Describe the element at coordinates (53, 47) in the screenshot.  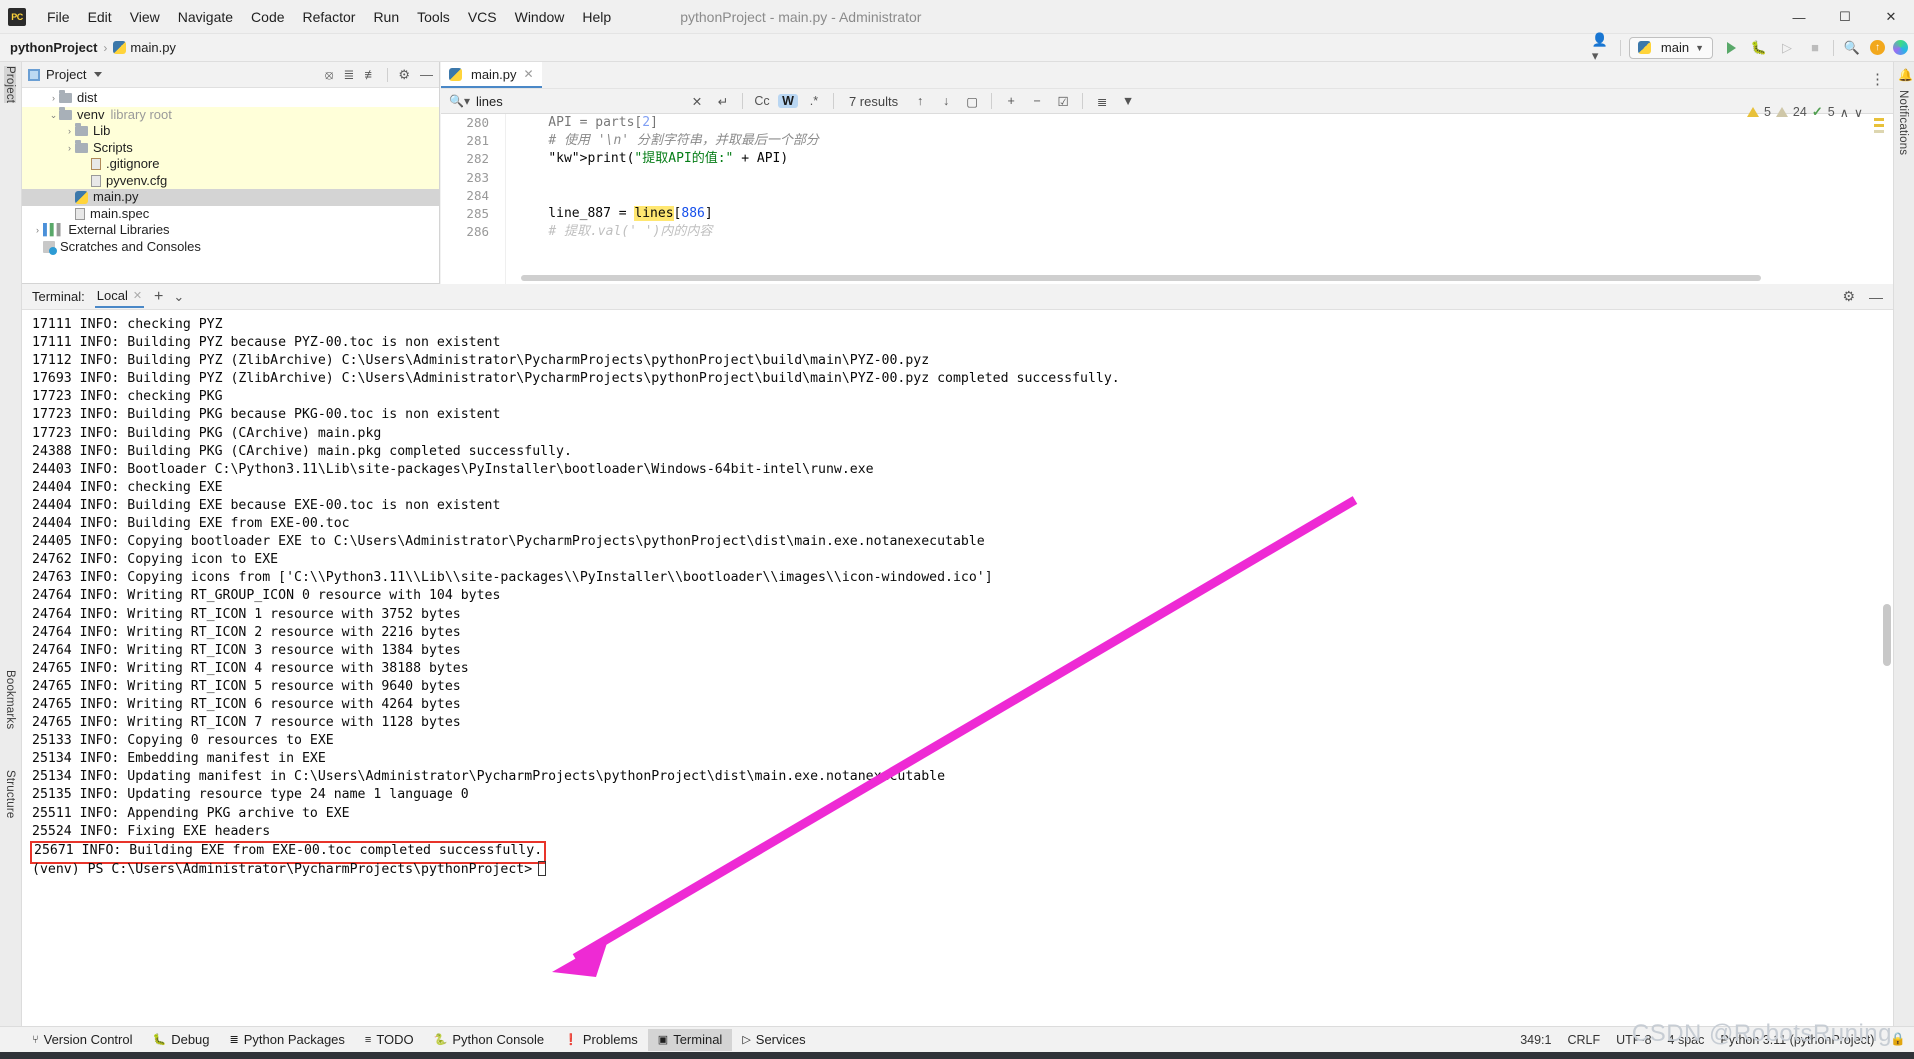
I see `breadcrumb-project: pythonProject` at that location.